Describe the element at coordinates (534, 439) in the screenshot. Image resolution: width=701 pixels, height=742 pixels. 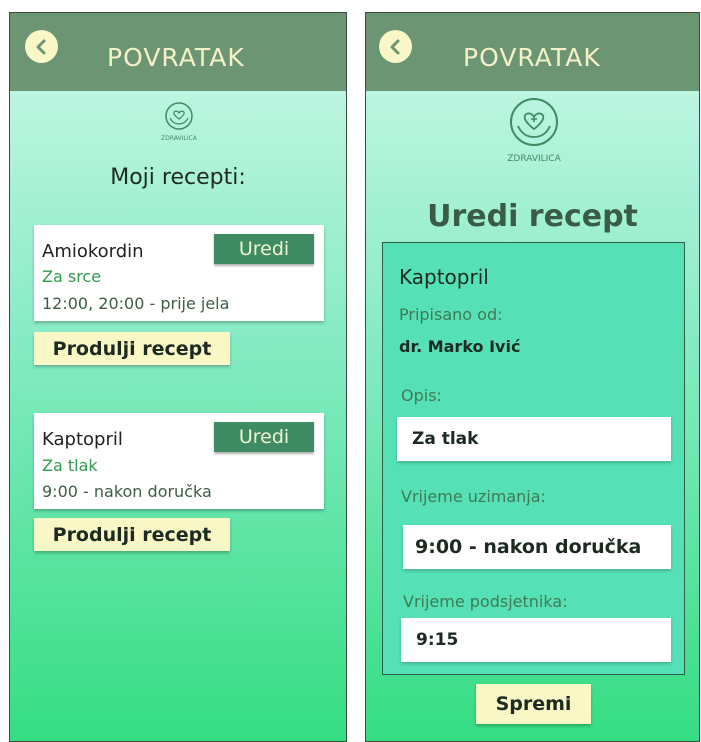
I see `description-field: Za tlak` at that location.